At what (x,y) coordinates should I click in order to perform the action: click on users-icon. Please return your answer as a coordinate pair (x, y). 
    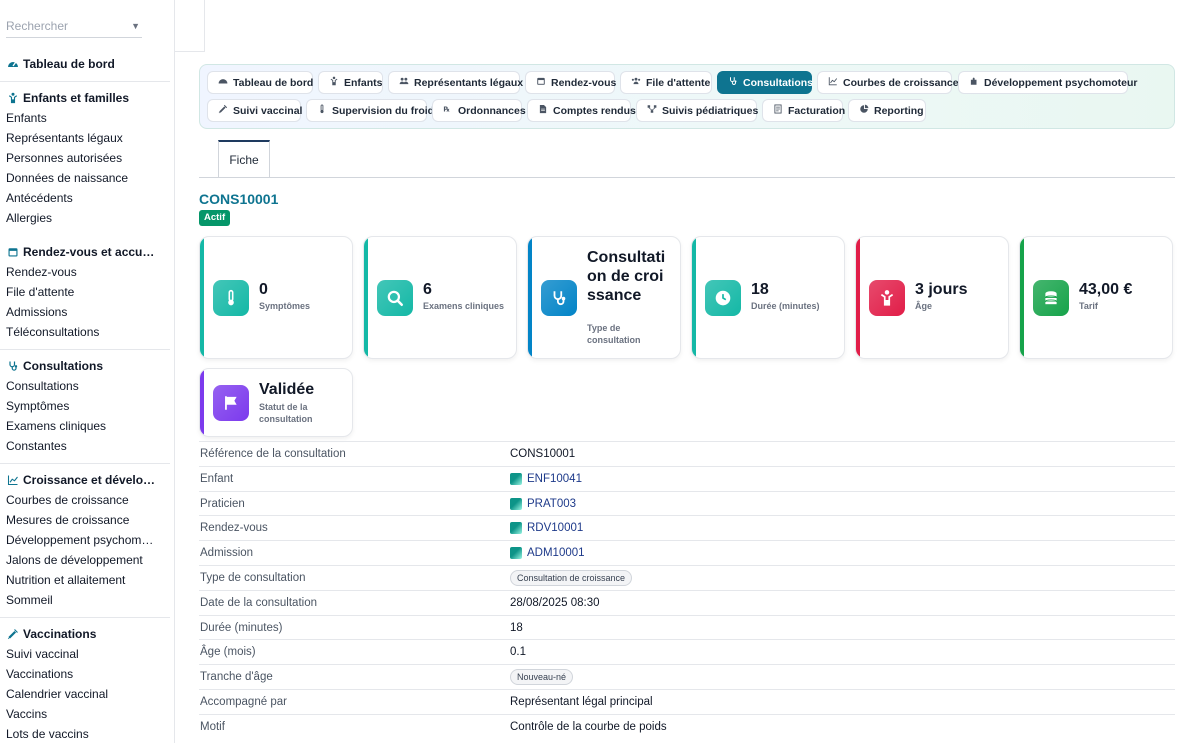
    Looking at the image, I should click on (404, 82).